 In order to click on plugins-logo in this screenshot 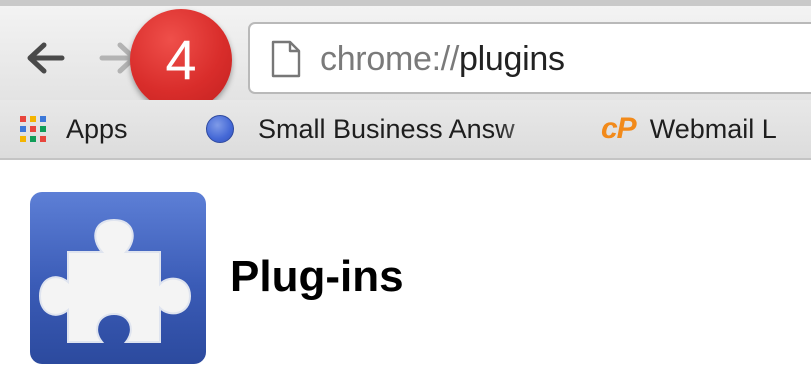, I will do `click(118, 278)`.